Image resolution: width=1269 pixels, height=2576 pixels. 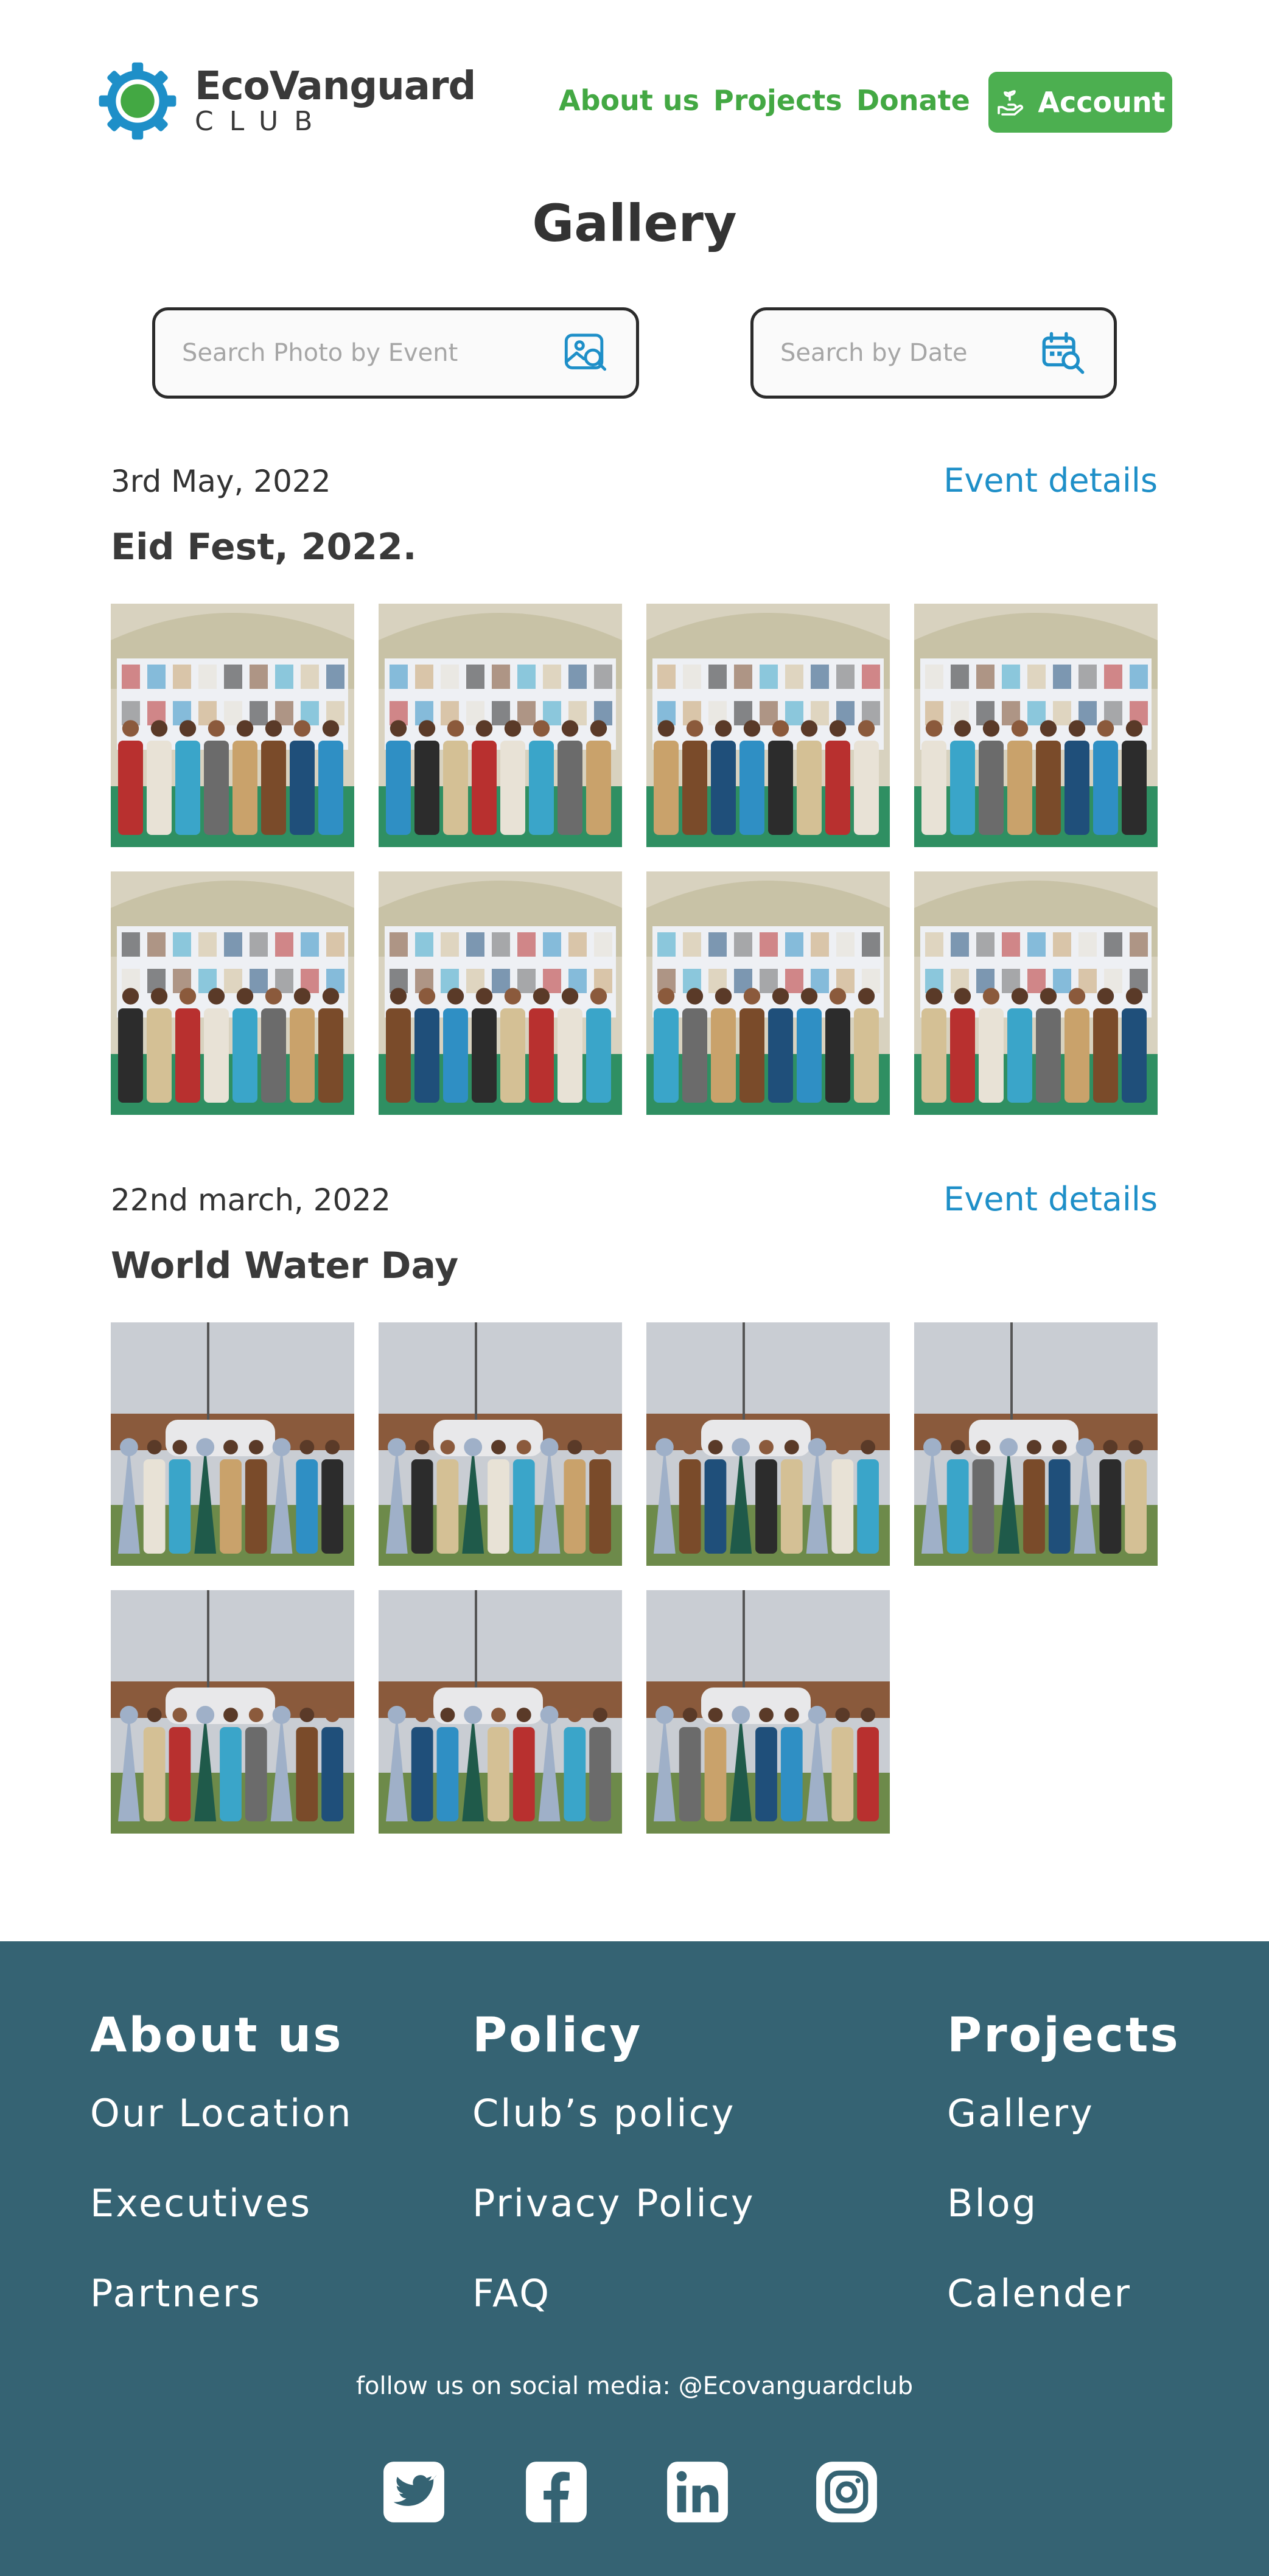 What do you see at coordinates (251, 1200) in the screenshot?
I see `event-date: 22nd march, 2022` at bounding box center [251, 1200].